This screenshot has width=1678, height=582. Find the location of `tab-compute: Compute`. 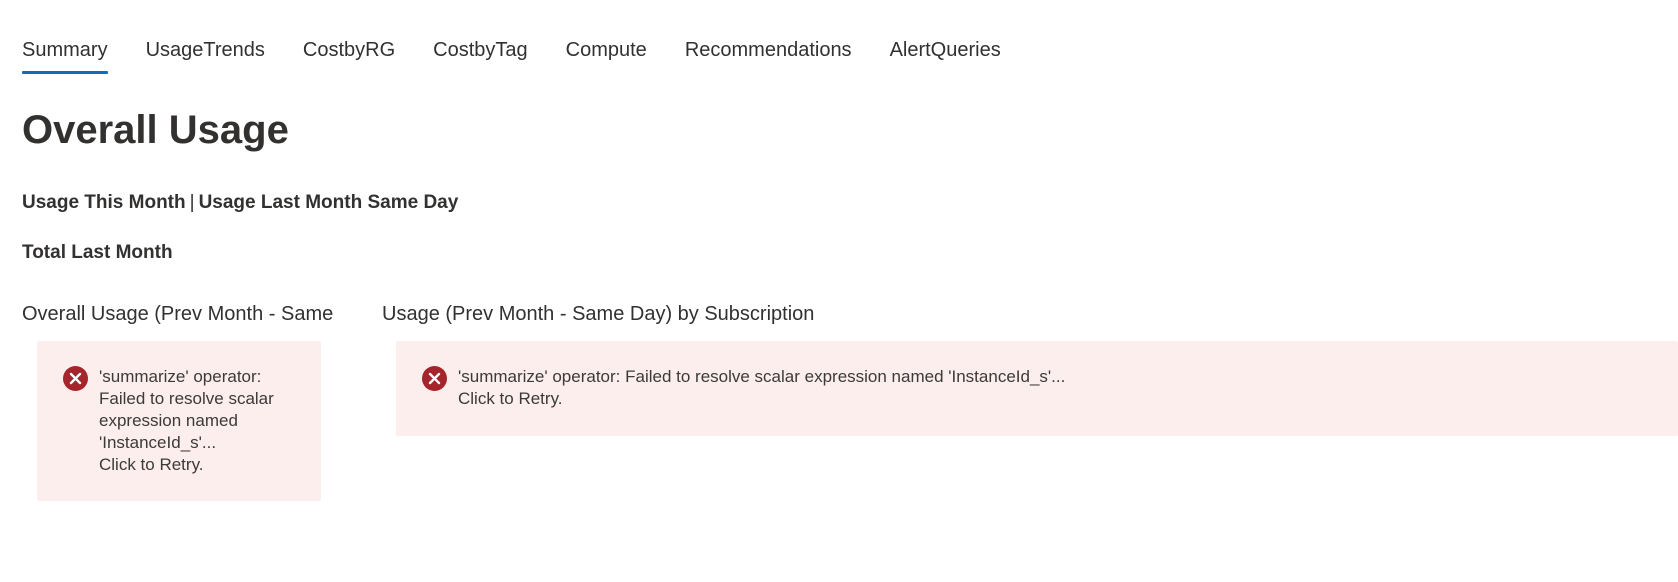

tab-compute: Compute is located at coordinates (606, 53).